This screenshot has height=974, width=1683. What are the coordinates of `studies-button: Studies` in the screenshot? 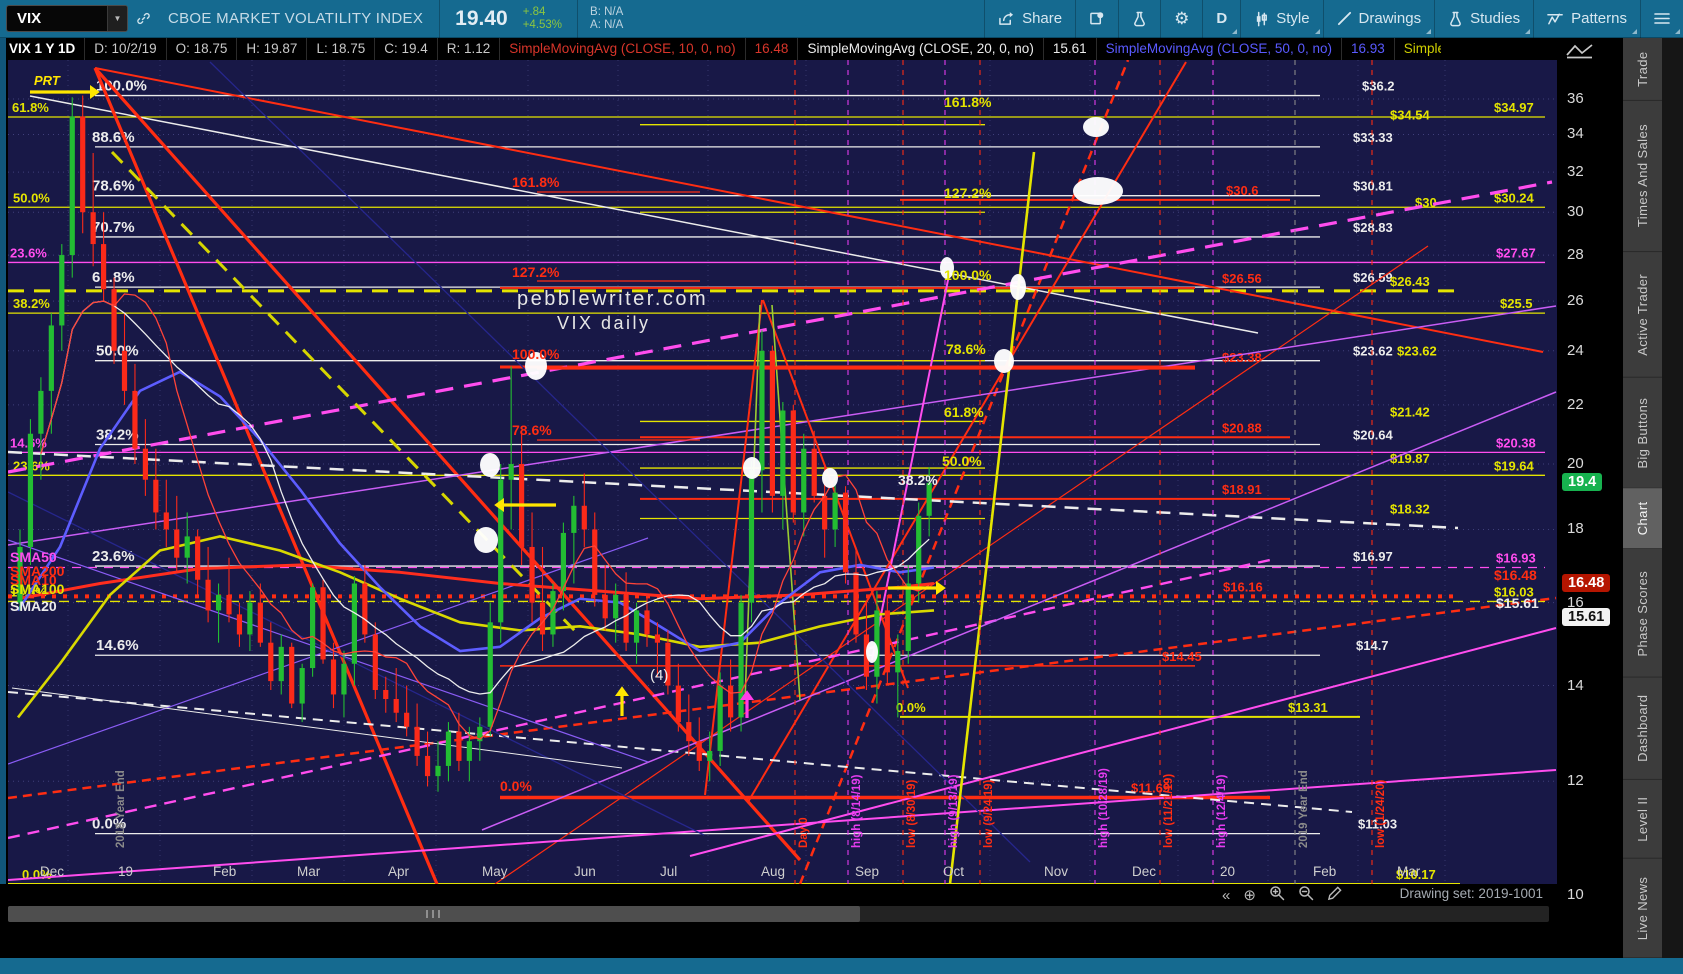 It's located at (1484, 19).